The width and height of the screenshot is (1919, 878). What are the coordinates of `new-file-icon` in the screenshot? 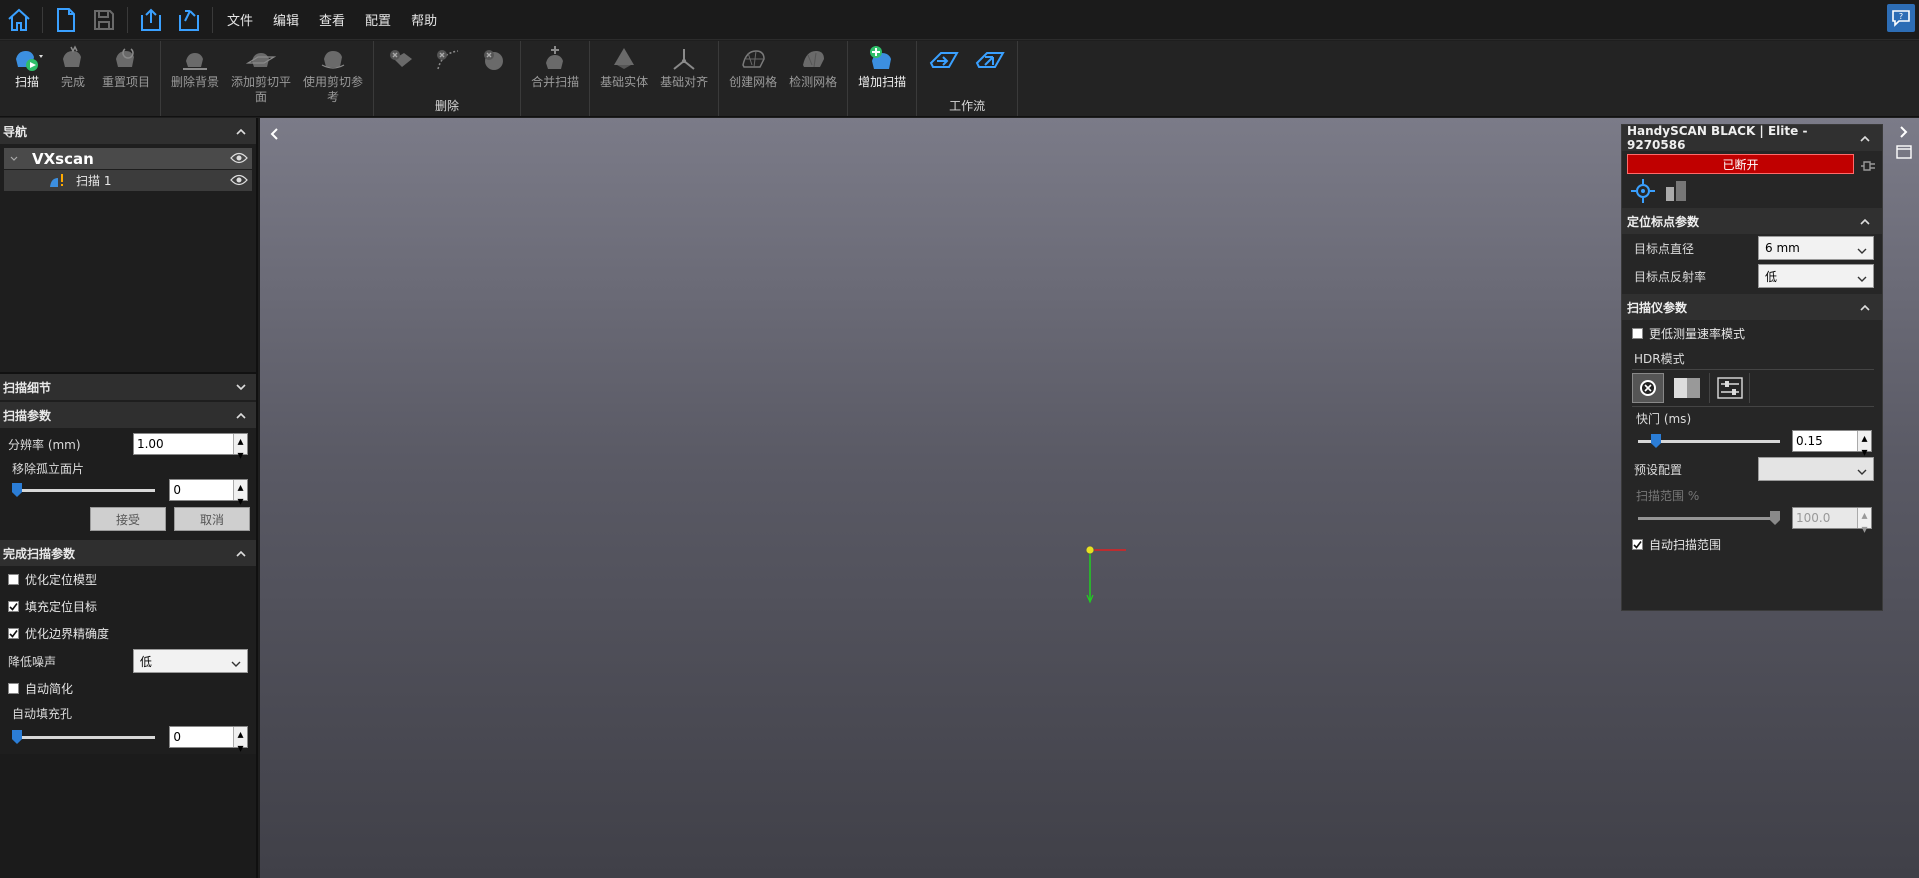 It's located at (66, 20).